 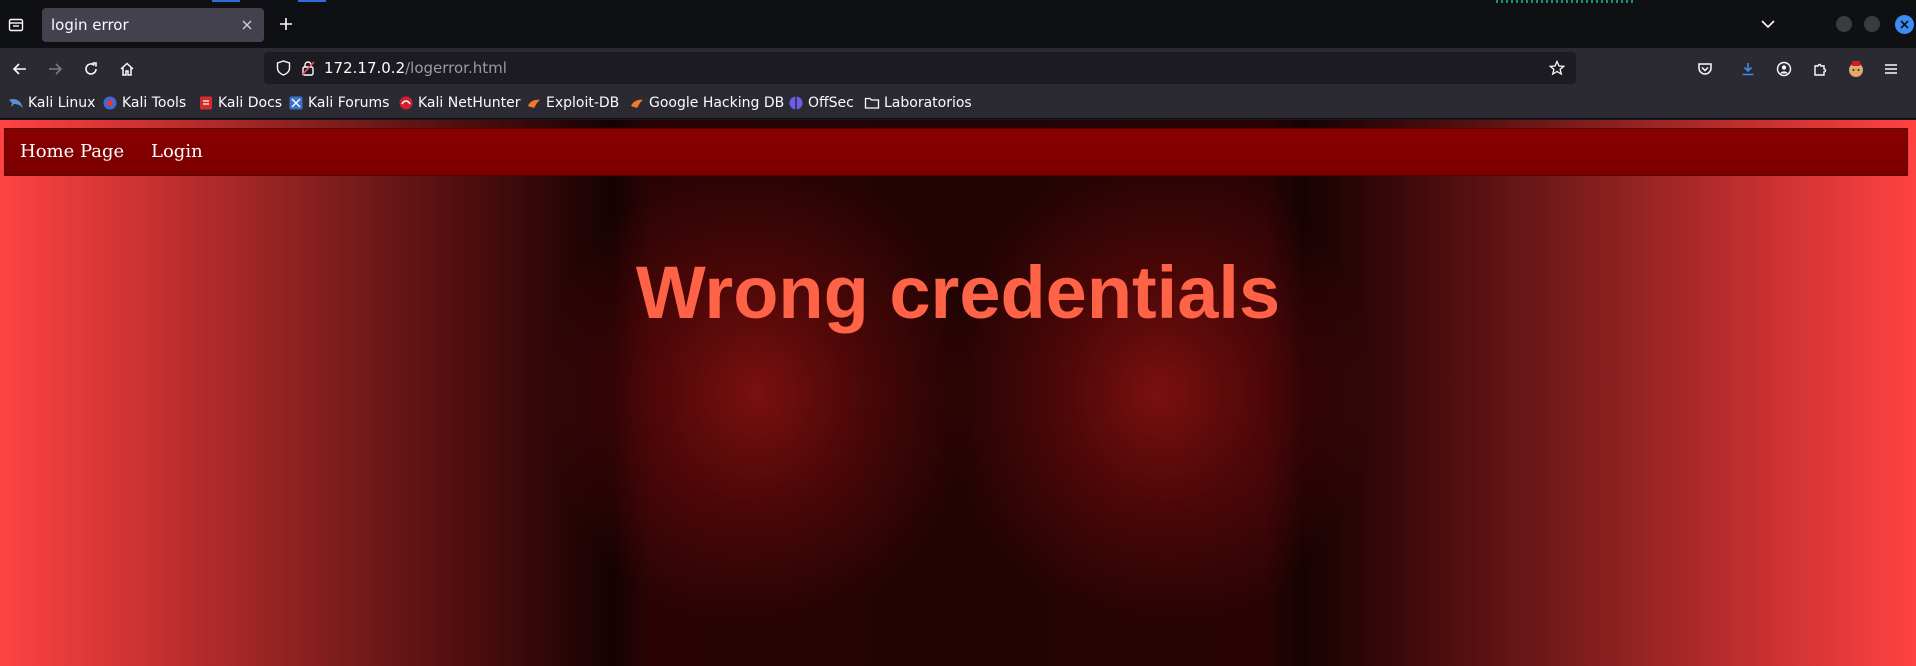 What do you see at coordinates (62, 103) in the screenshot?
I see `bookmark-label: Kali Linux` at bounding box center [62, 103].